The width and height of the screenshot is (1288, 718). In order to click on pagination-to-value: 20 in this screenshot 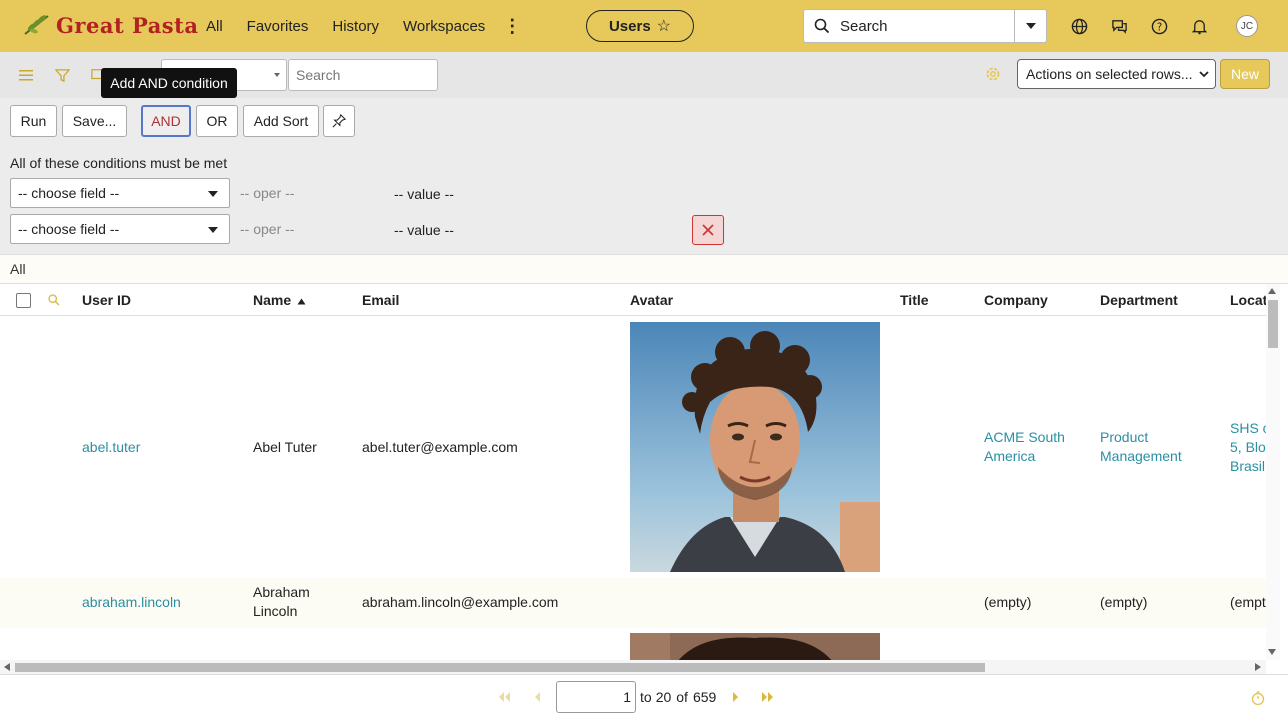, I will do `click(663, 697)`.